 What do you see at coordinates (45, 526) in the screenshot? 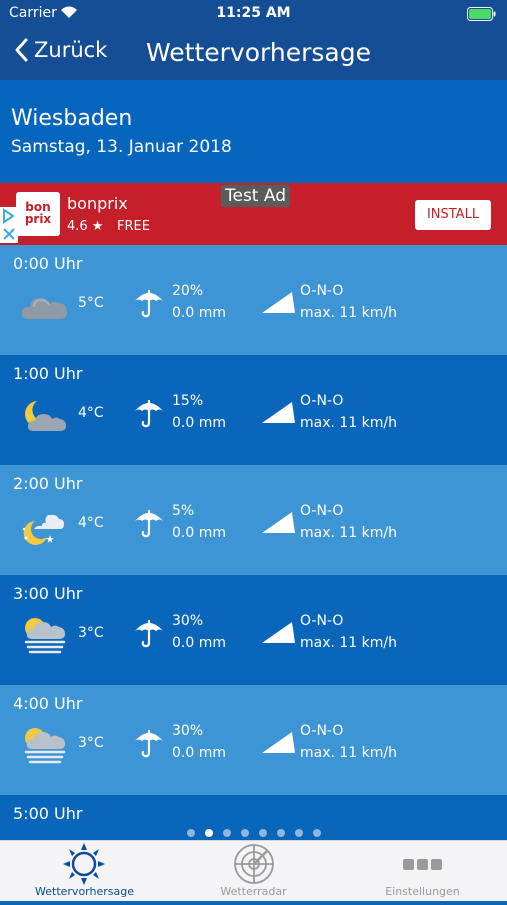
I see `moon-stars-cloud-icon` at bounding box center [45, 526].